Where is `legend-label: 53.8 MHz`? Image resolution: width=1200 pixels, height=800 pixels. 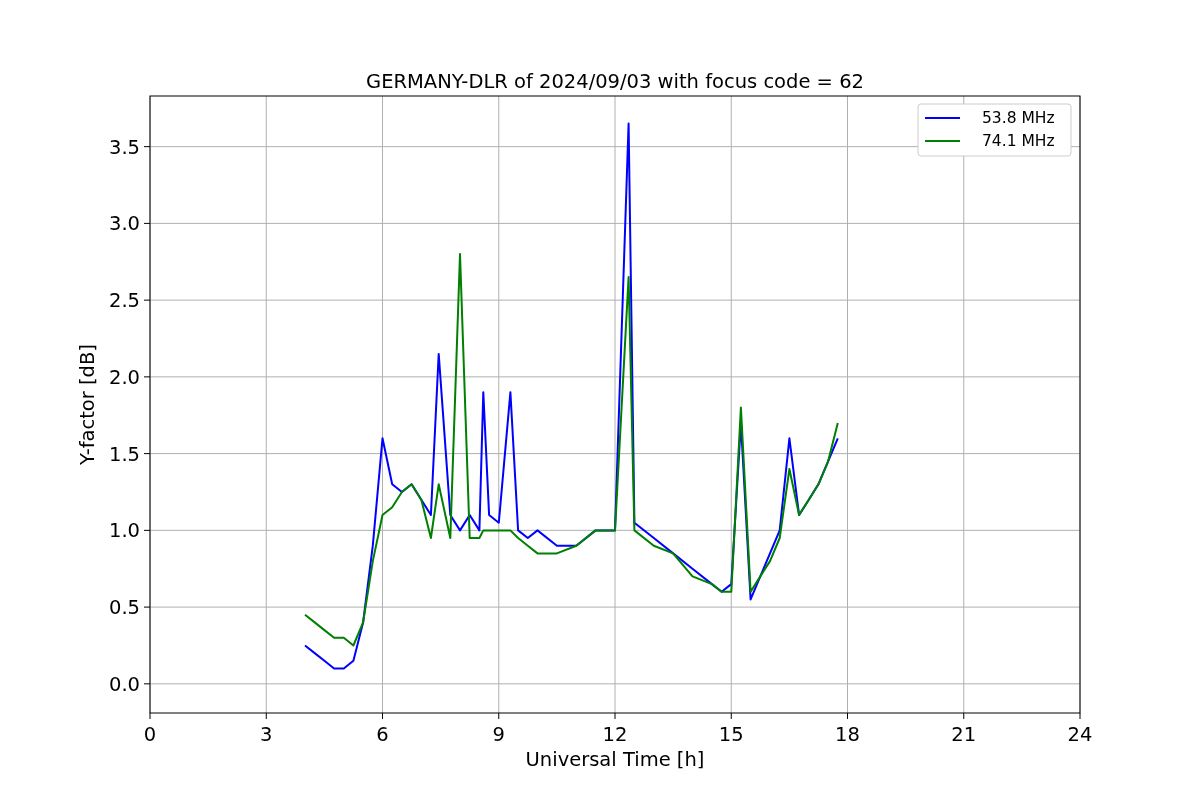
legend-label: 53.8 MHz is located at coordinates (1018, 118).